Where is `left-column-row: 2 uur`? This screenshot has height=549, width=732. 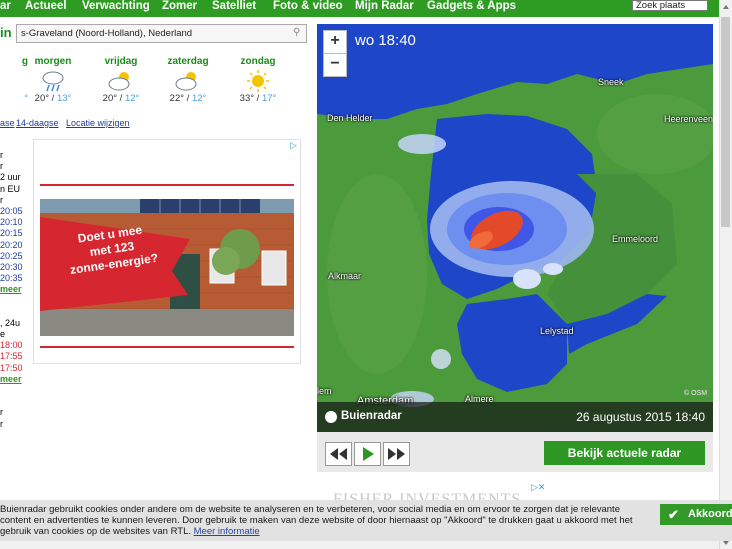 left-column-row: 2 uur is located at coordinates (10, 177).